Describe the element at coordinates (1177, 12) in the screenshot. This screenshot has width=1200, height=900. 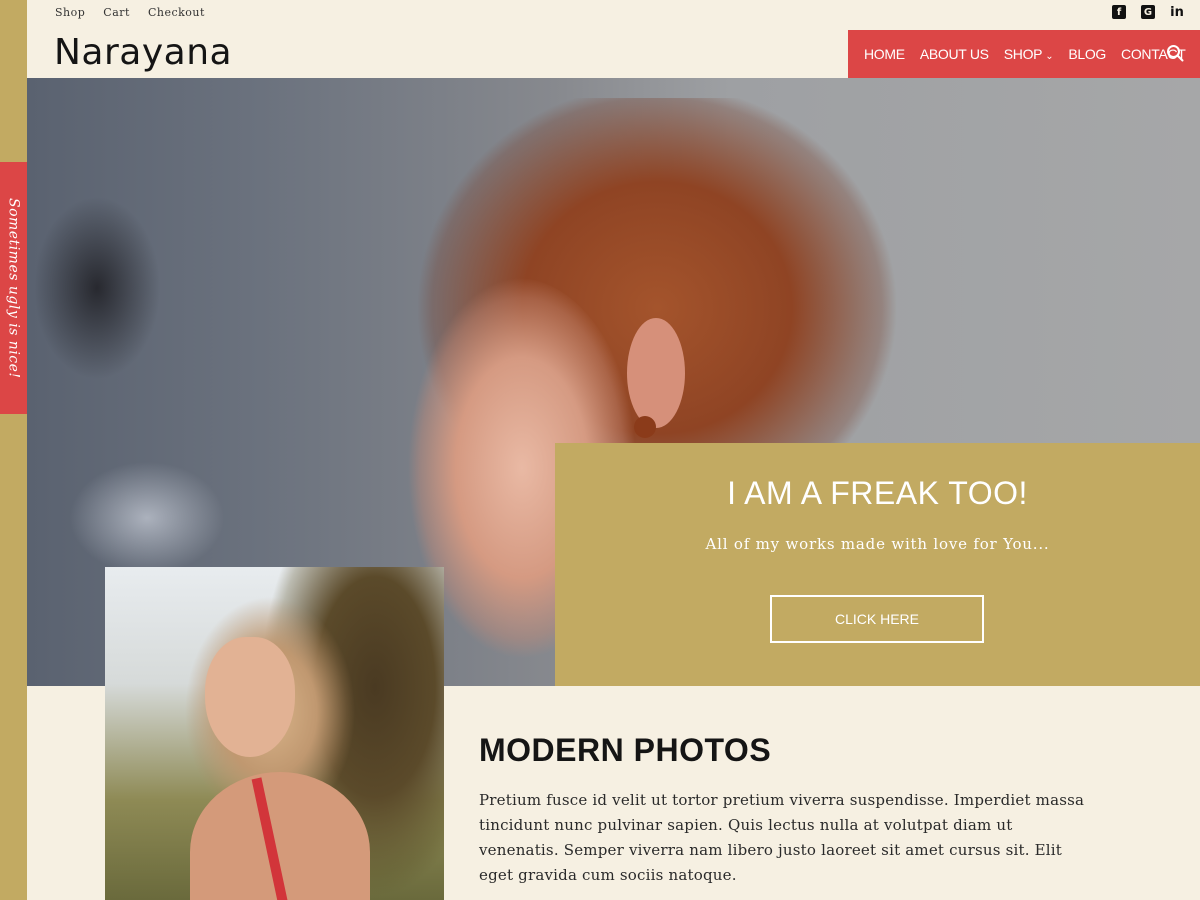
I see `linkedin-icon: in` at that location.